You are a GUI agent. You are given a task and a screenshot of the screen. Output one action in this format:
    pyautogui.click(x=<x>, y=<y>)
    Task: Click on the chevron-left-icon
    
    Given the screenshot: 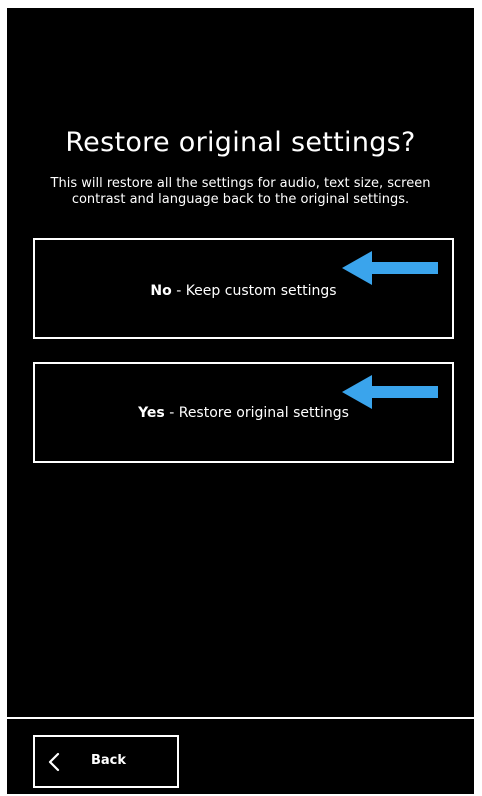 What is the action you would take?
    pyautogui.click(x=54, y=762)
    